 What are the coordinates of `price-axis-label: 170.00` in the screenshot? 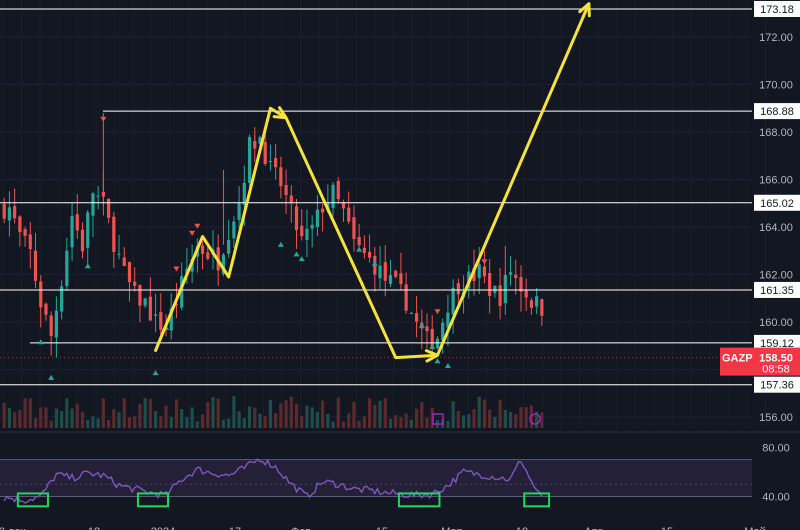 It's located at (776, 86).